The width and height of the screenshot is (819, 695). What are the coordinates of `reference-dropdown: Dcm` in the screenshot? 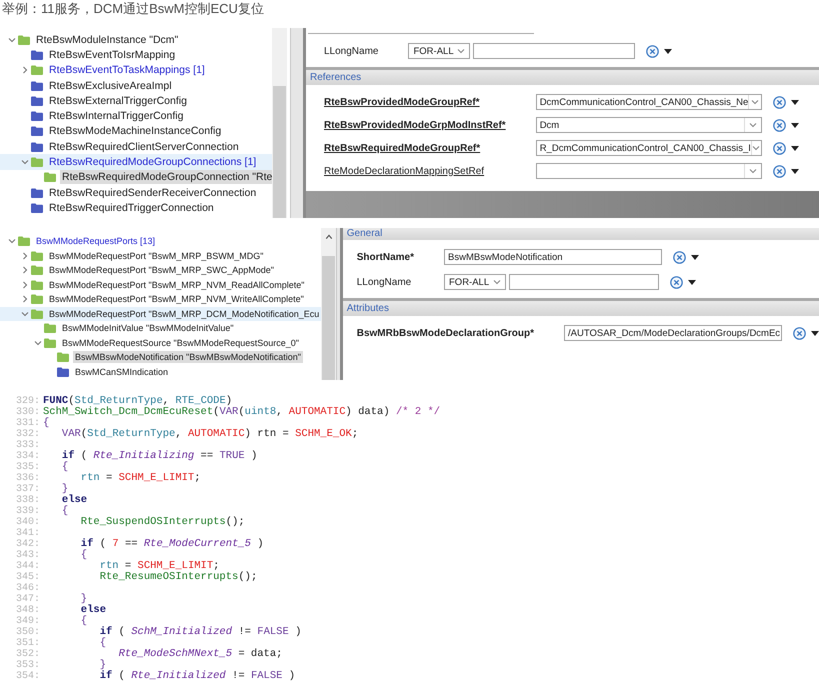 It's located at (649, 125).